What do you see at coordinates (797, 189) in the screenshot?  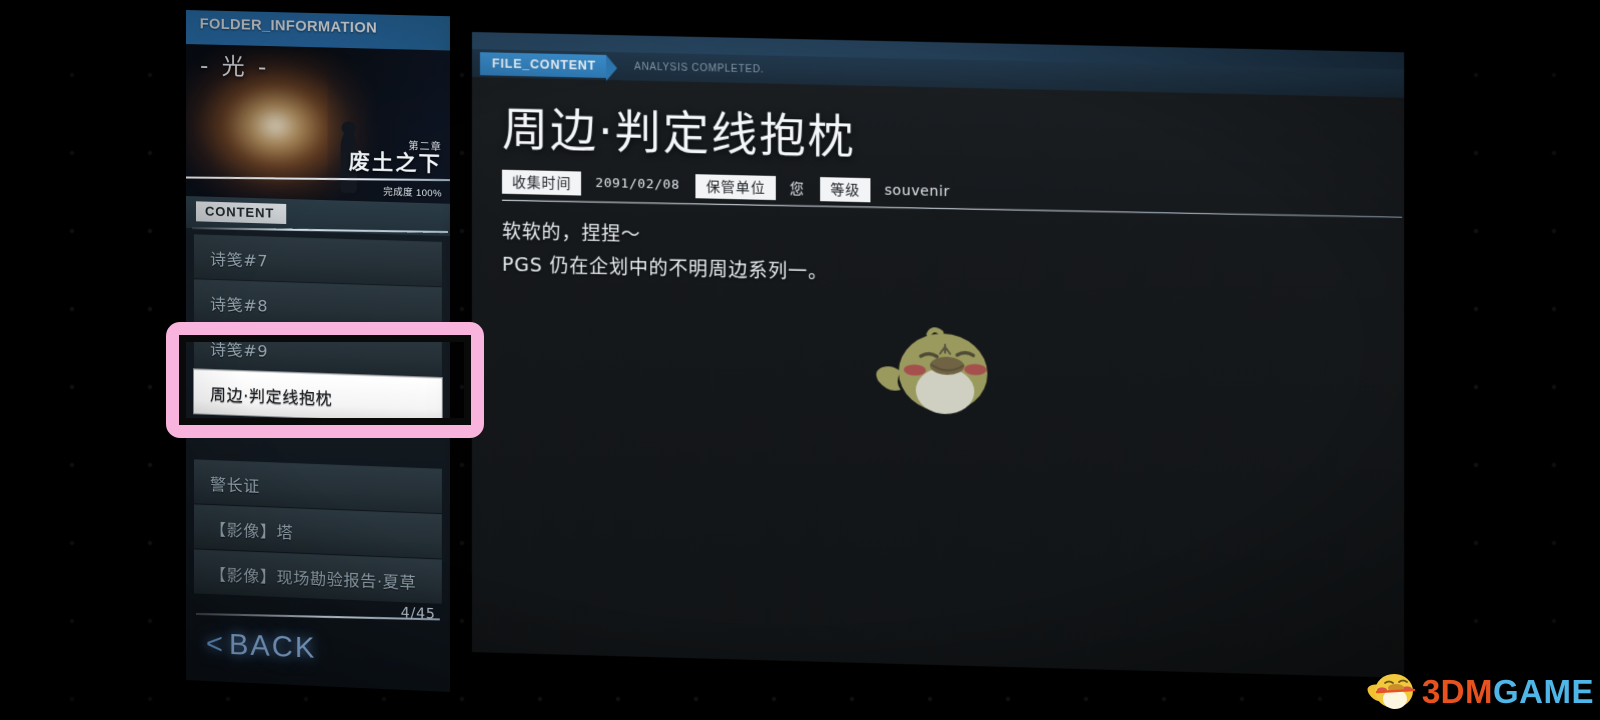 I see `metadata-value: 您` at bounding box center [797, 189].